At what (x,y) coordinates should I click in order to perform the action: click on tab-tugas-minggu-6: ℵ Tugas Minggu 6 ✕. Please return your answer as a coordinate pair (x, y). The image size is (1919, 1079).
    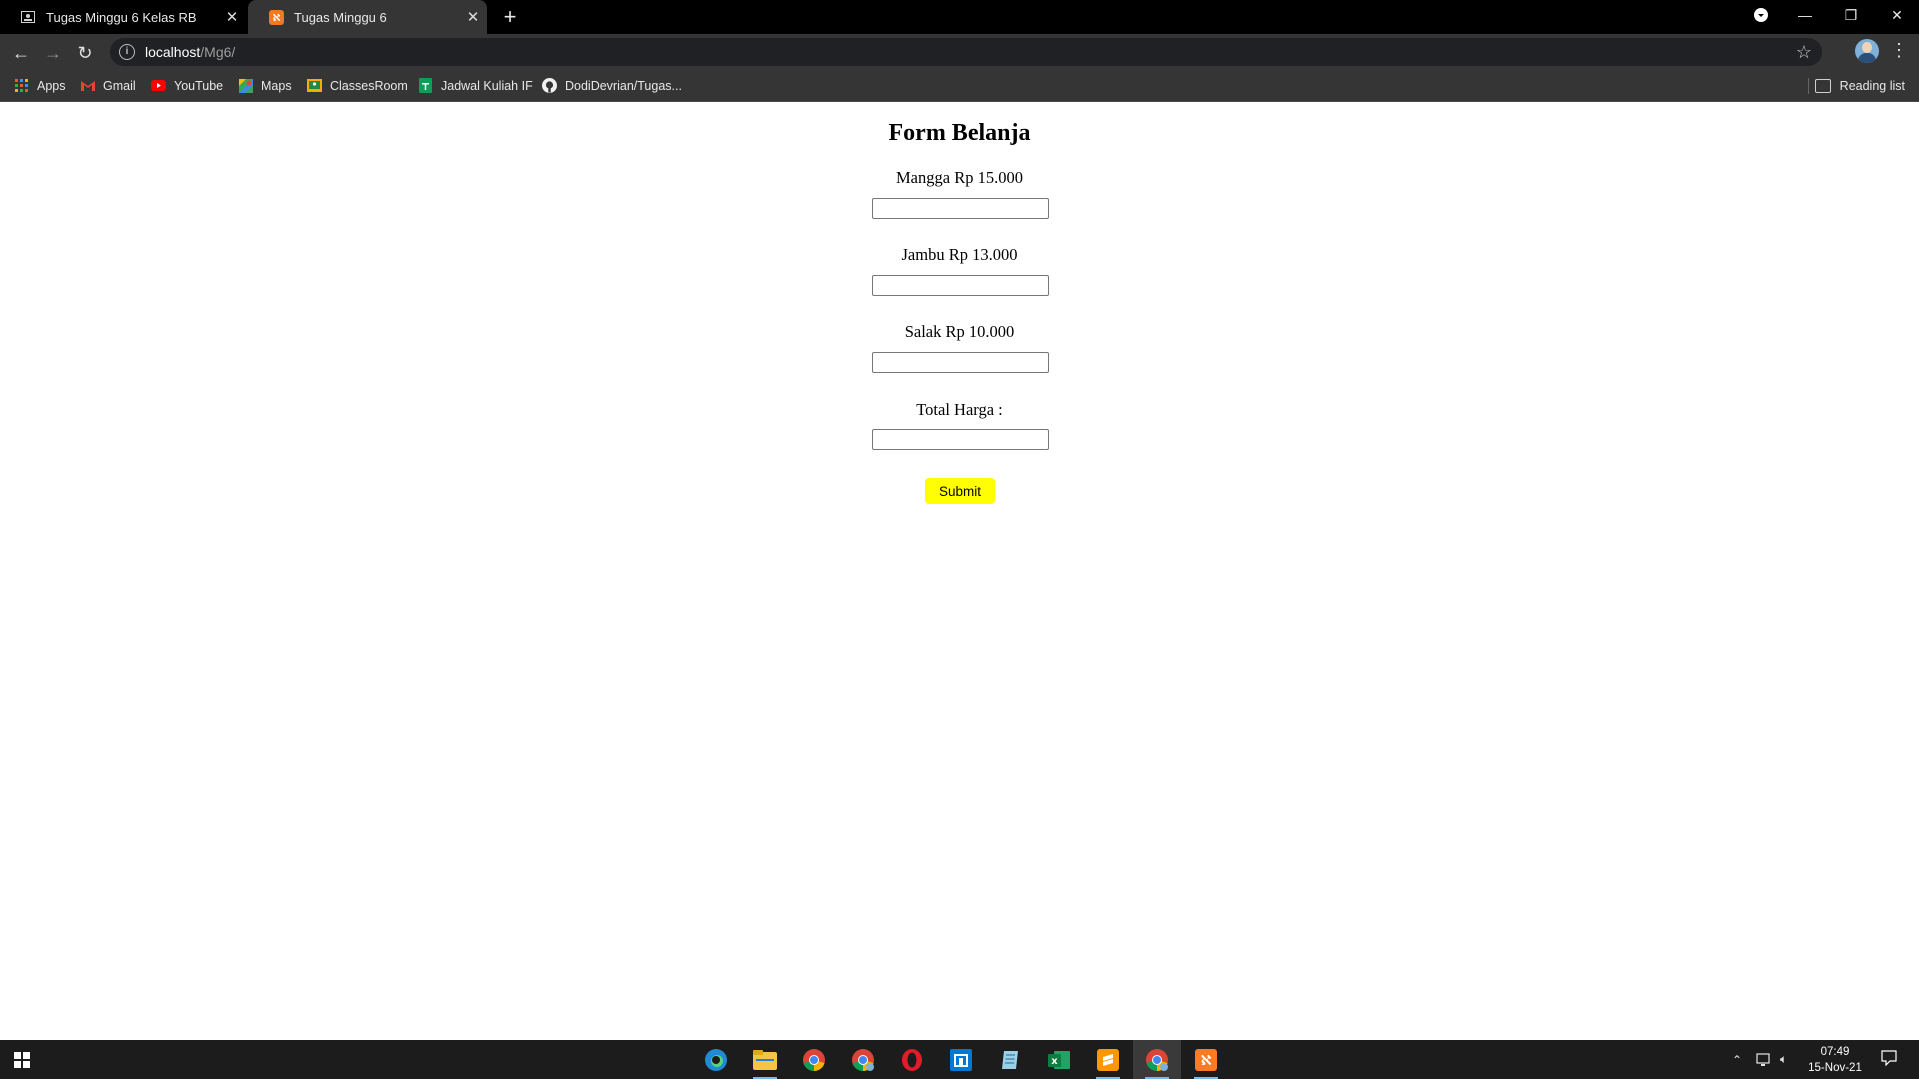
    Looking at the image, I should click on (367, 17).